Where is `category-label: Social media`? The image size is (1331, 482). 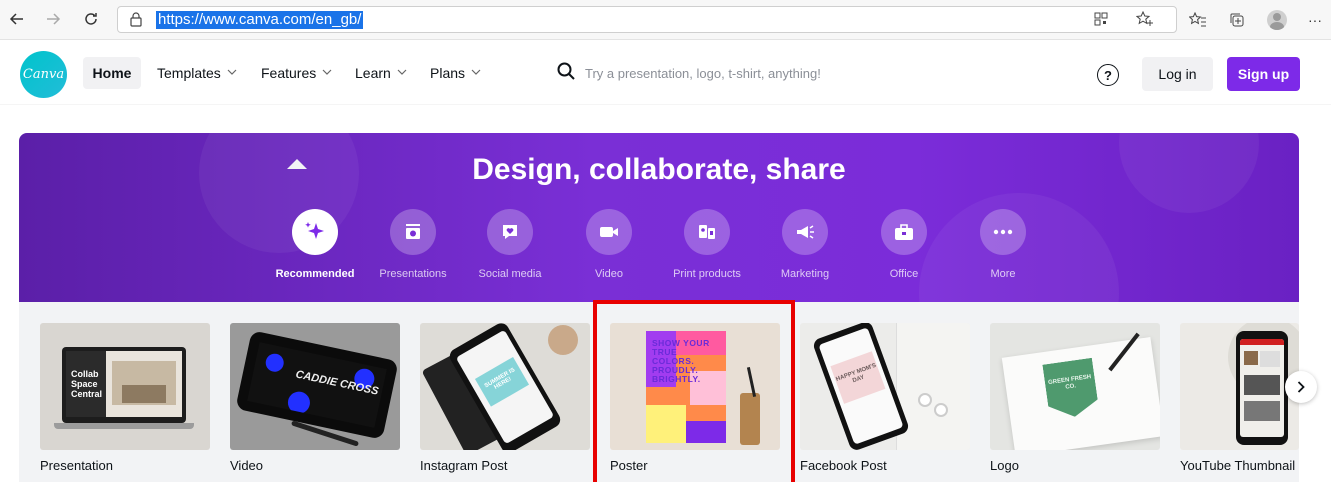
category-label: Social media is located at coordinates (510, 274).